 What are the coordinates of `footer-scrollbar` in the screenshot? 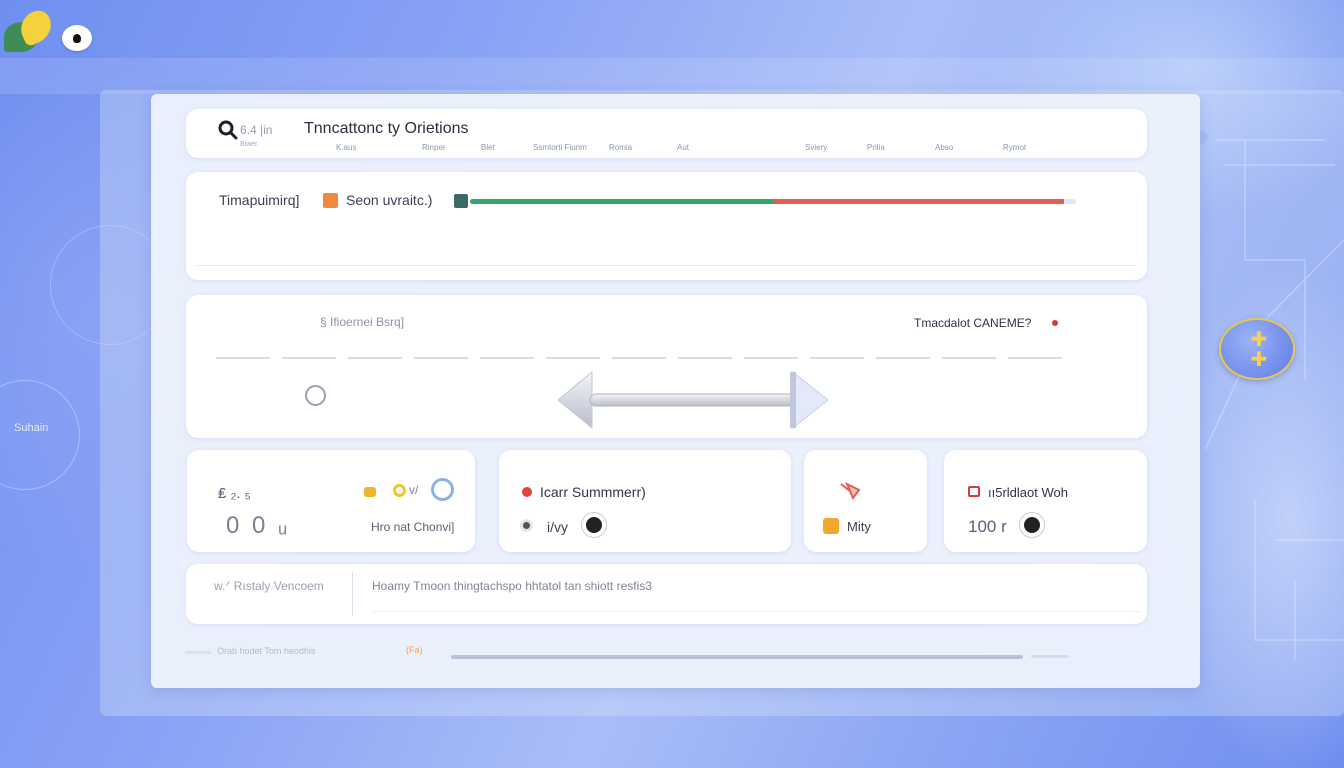 It's located at (737, 657).